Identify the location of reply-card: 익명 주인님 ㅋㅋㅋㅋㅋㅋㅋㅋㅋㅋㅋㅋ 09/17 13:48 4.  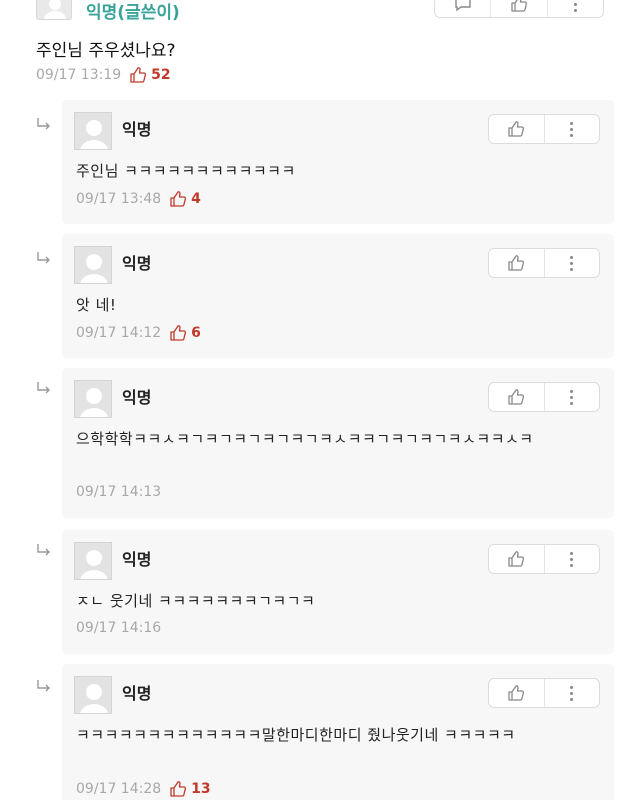
(338, 162).